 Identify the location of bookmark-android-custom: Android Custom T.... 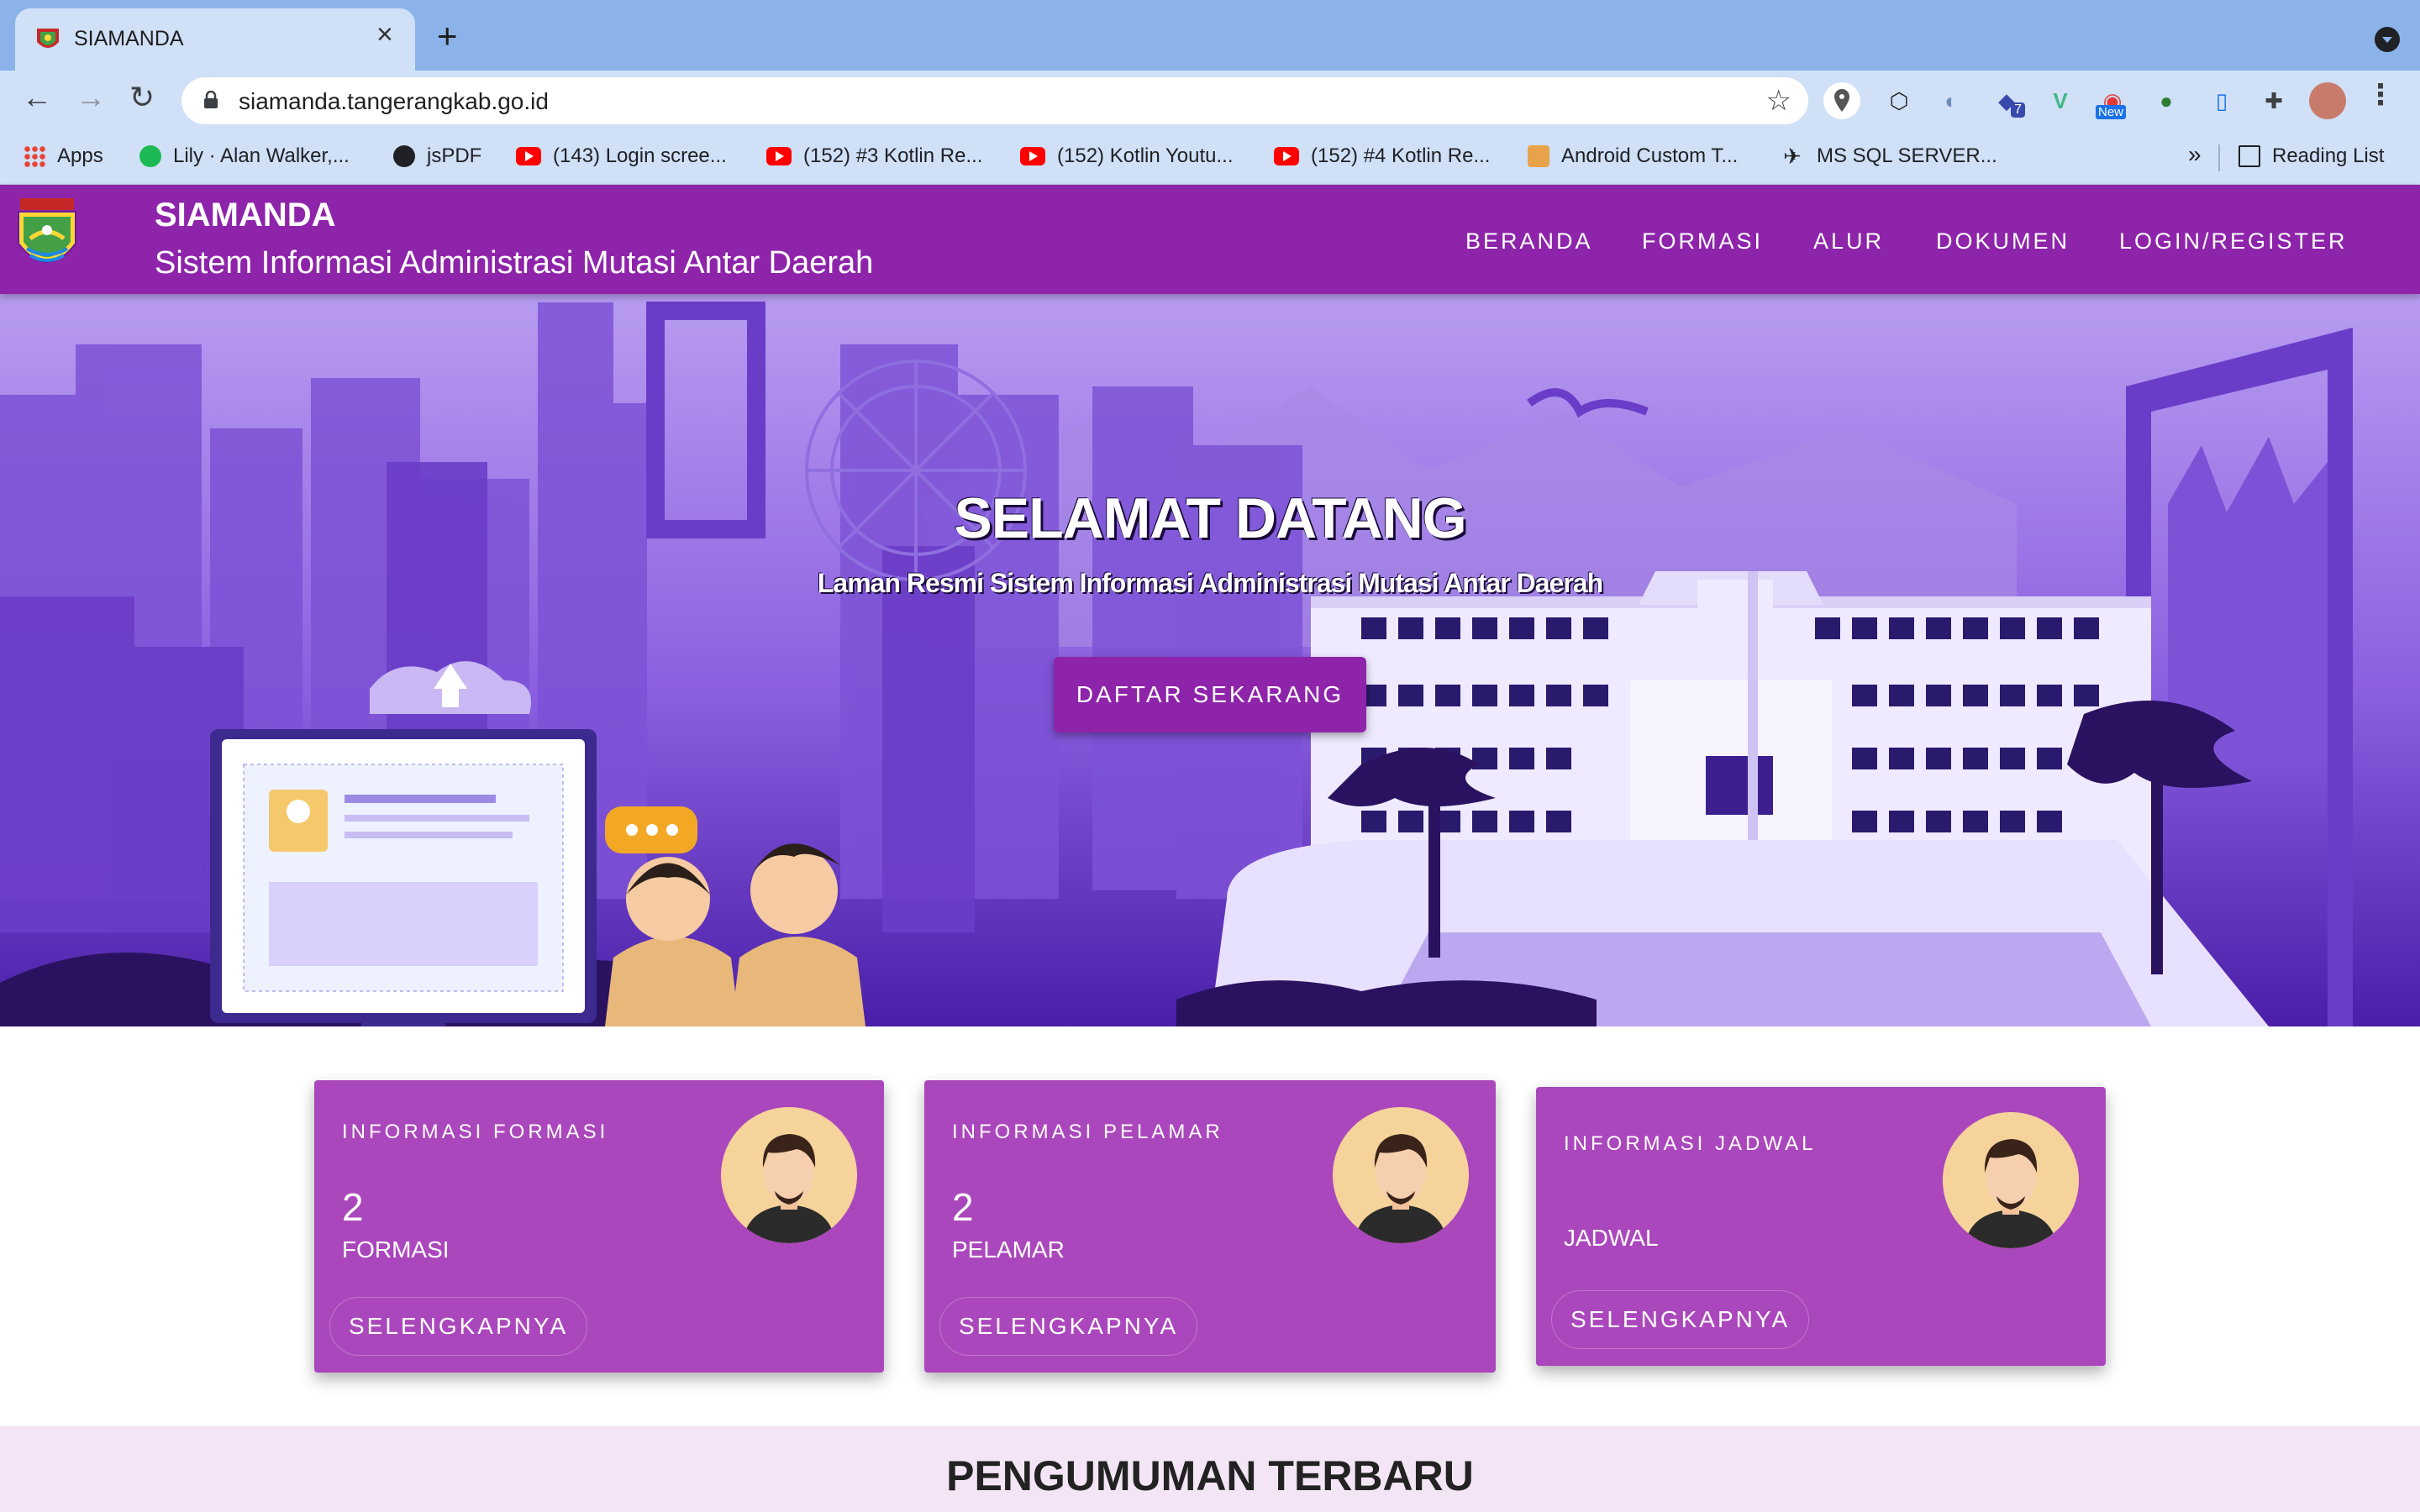
(1633, 156).